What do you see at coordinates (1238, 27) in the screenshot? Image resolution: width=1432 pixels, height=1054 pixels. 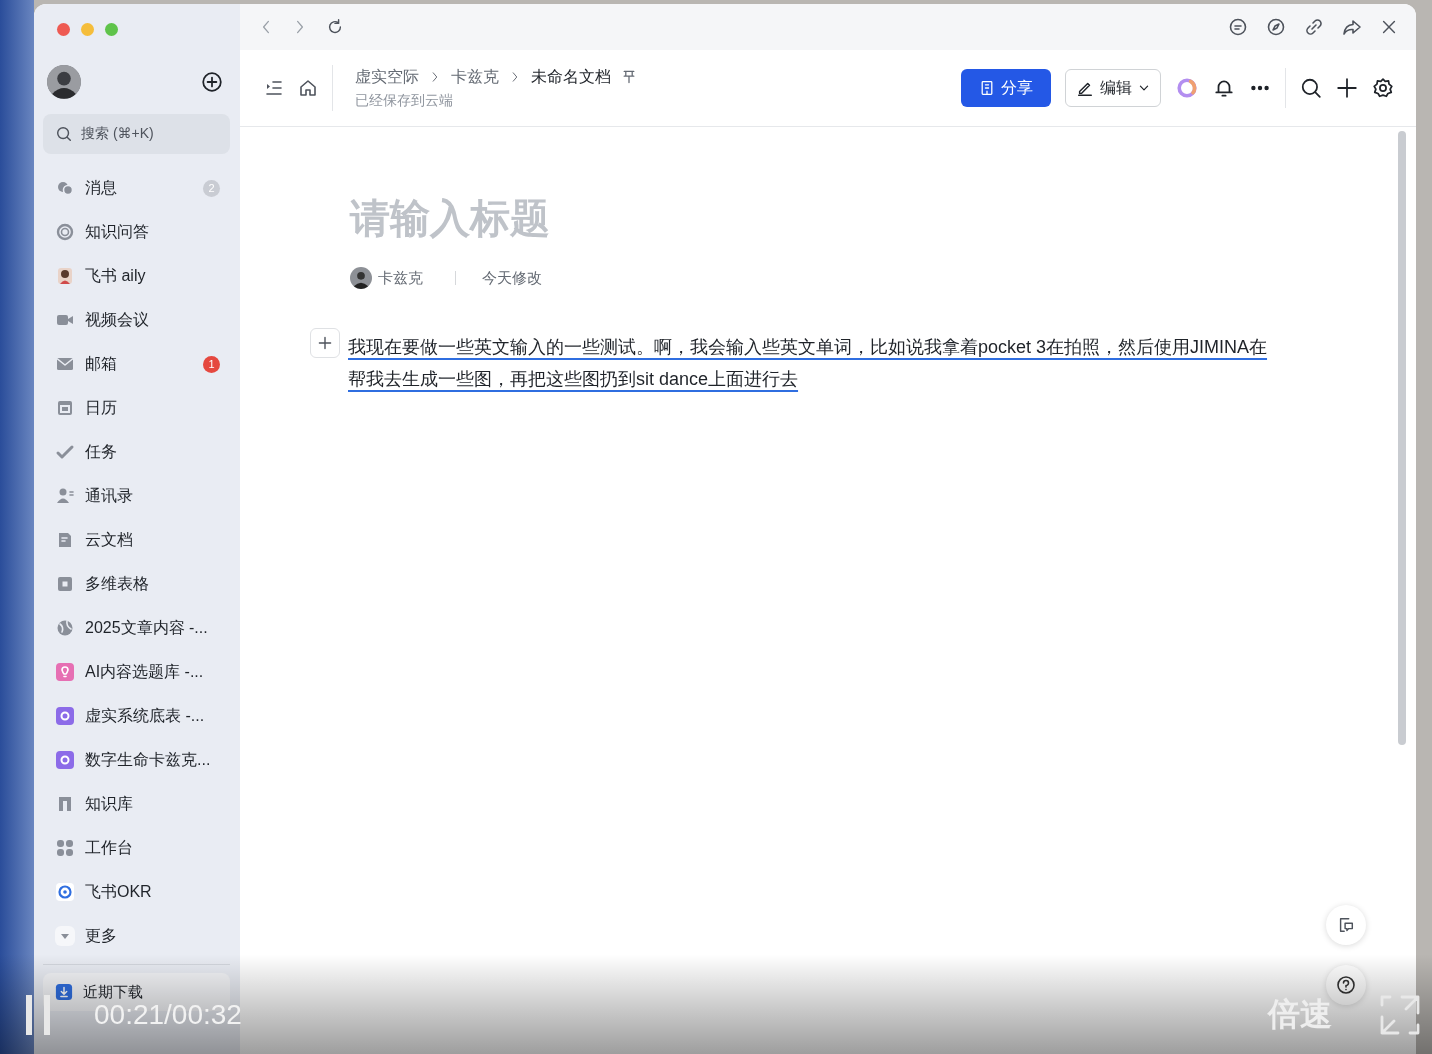 I see `comment-icon` at bounding box center [1238, 27].